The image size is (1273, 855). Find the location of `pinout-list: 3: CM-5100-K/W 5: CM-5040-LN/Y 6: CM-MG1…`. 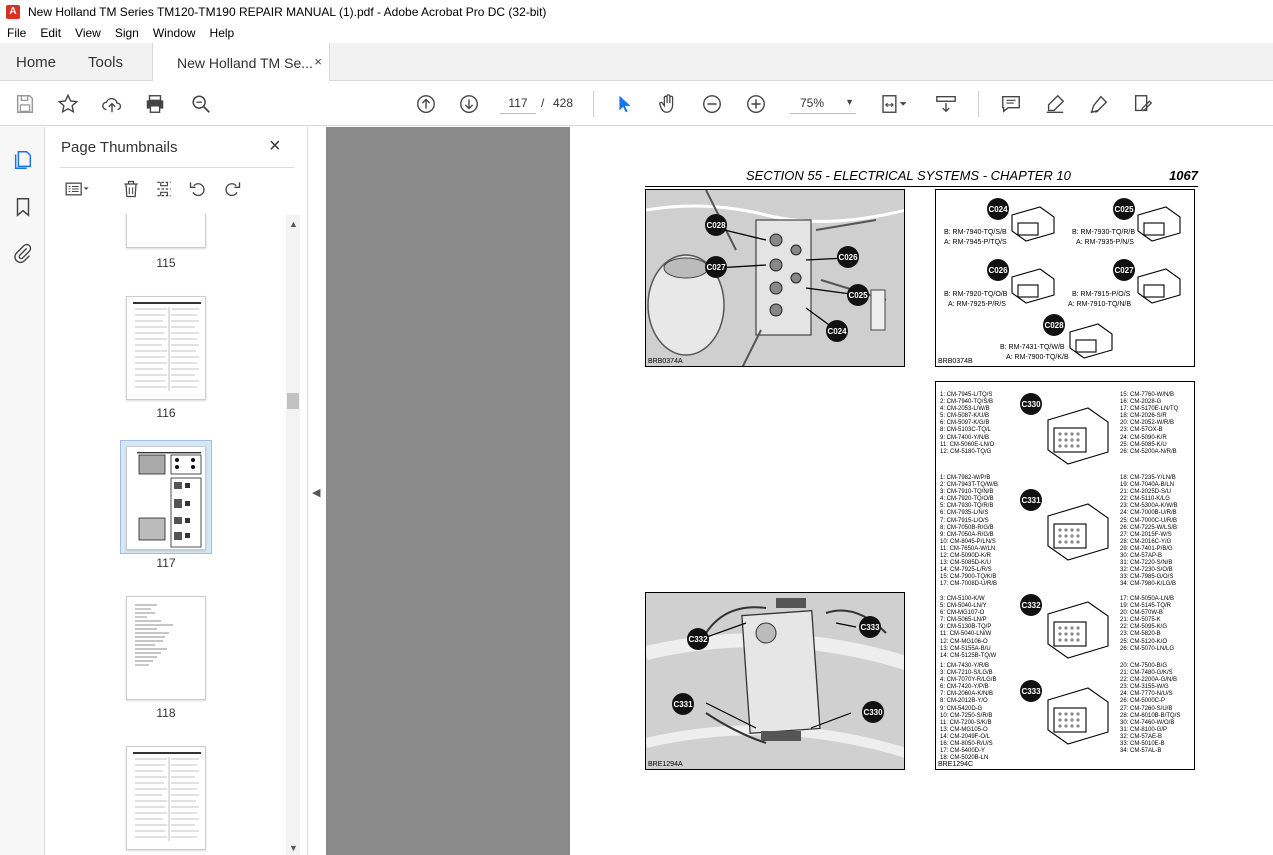

pinout-list: 3: CM-5100-K/W 5: CM-5040-LN/Y 6: CM-MG1… is located at coordinates (968, 627).